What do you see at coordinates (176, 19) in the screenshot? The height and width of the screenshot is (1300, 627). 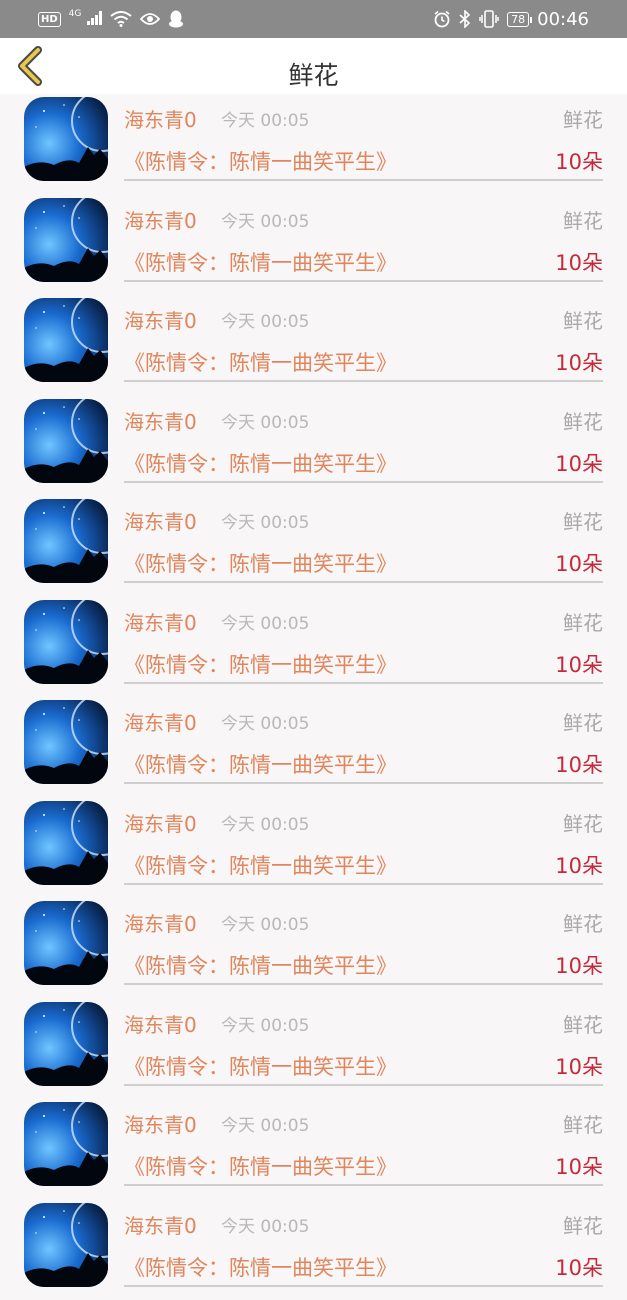 I see `qq-icon` at bounding box center [176, 19].